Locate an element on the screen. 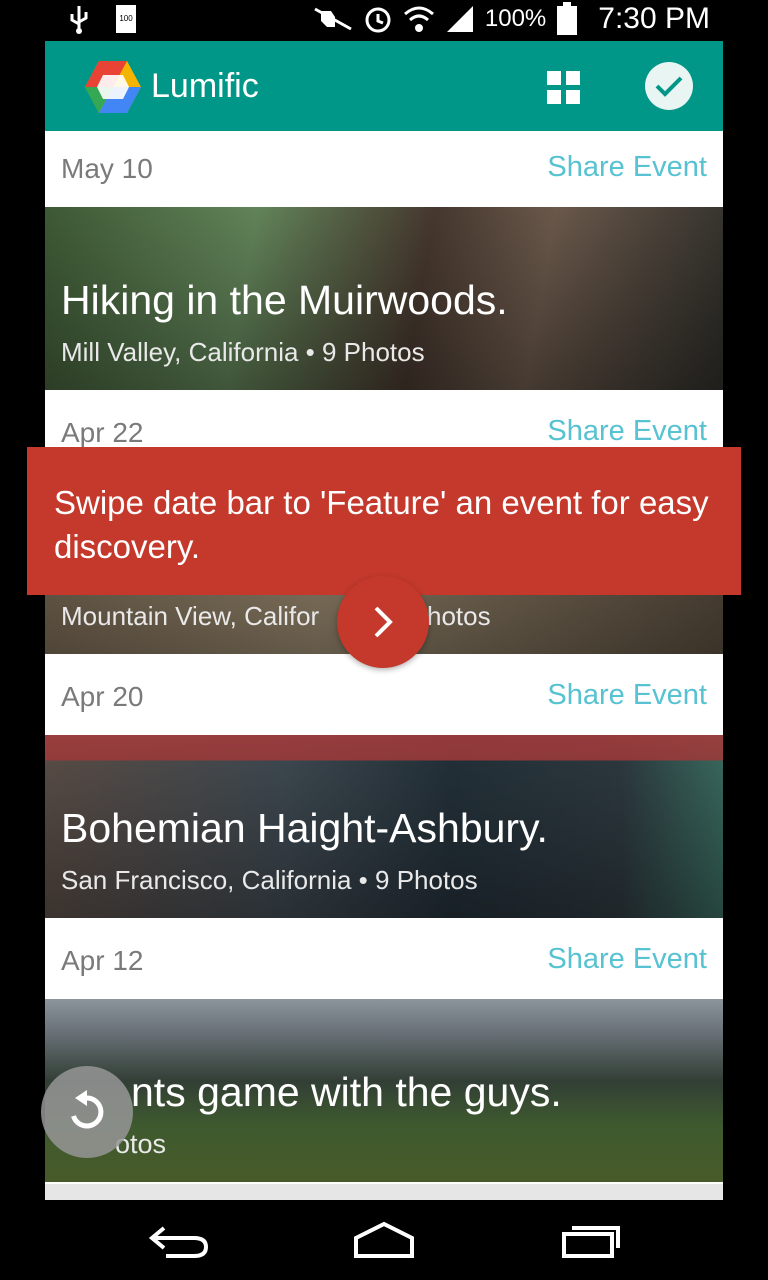 The height and width of the screenshot is (1280, 768). app-logo-icon is located at coordinates (113, 89).